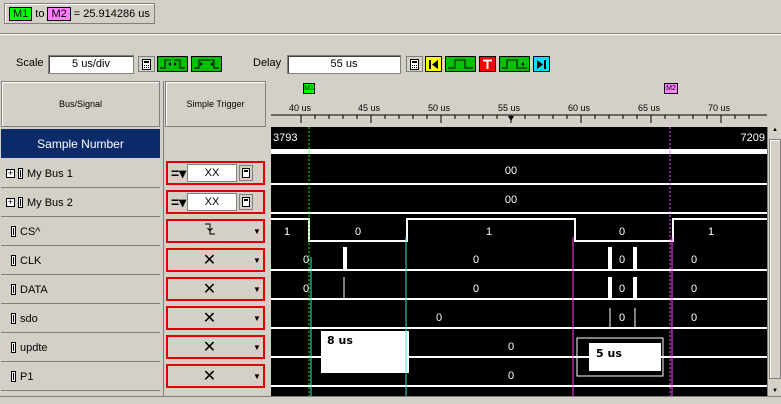 This screenshot has width=781, height=404. I want to click on bus-signal-header: Bus/Signal, so click(80, 104).